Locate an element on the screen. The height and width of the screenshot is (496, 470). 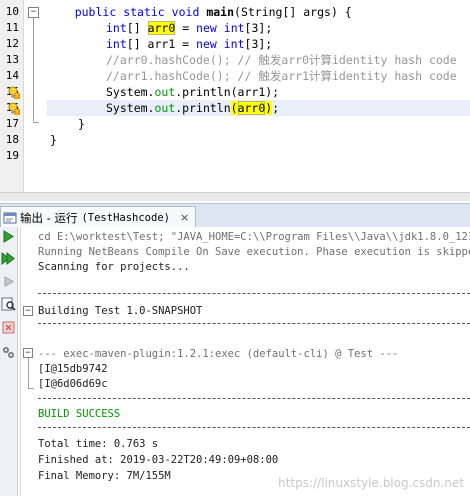
matching-paren: ( is located at coordinates (234, 108).